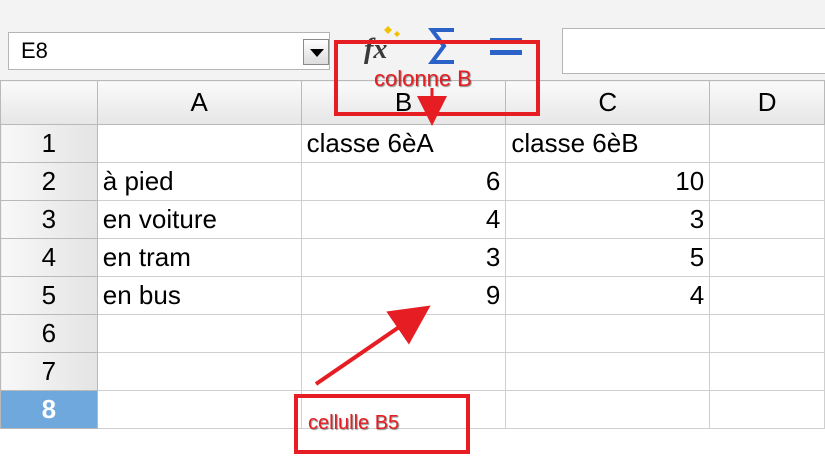 This screenshot has width=825, height=465. Describe the element at coordinates (403, 371) in the screenshot. I see `cell-b7` at that location.